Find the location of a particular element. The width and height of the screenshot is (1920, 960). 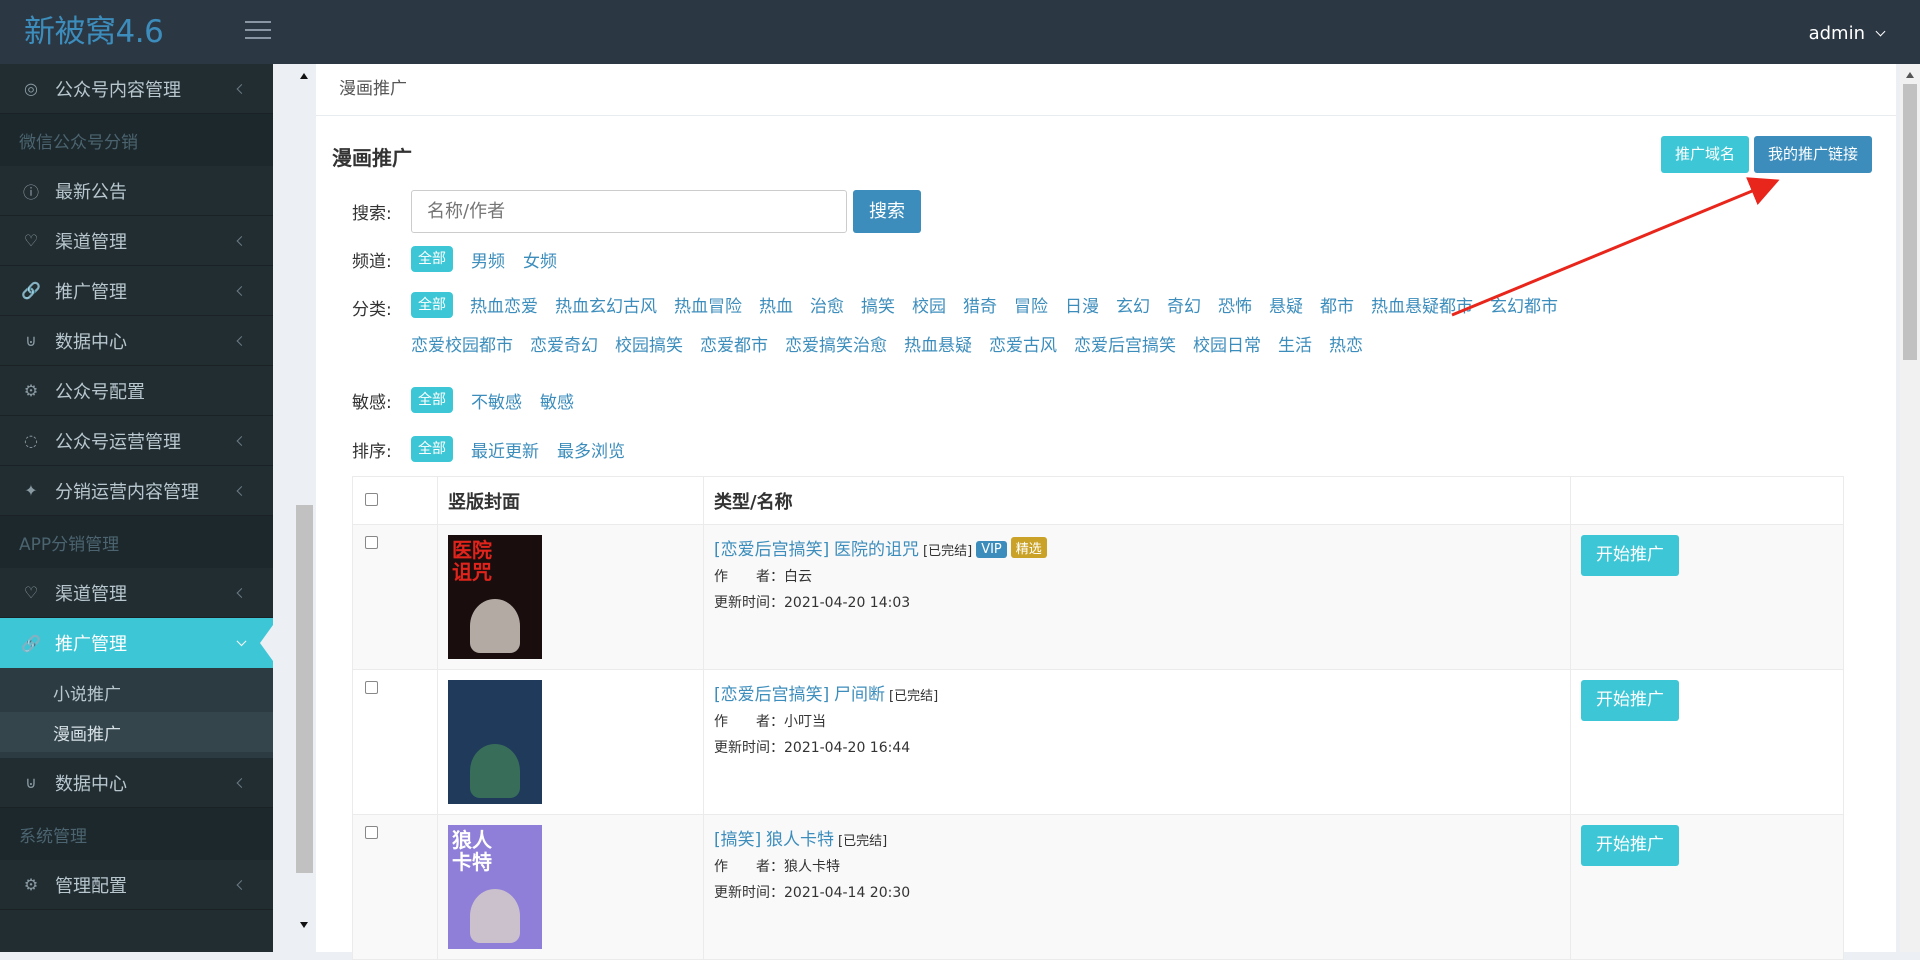

header-buttons: 推广域名 我的推广链接 is located at coordinates (1766, 154).